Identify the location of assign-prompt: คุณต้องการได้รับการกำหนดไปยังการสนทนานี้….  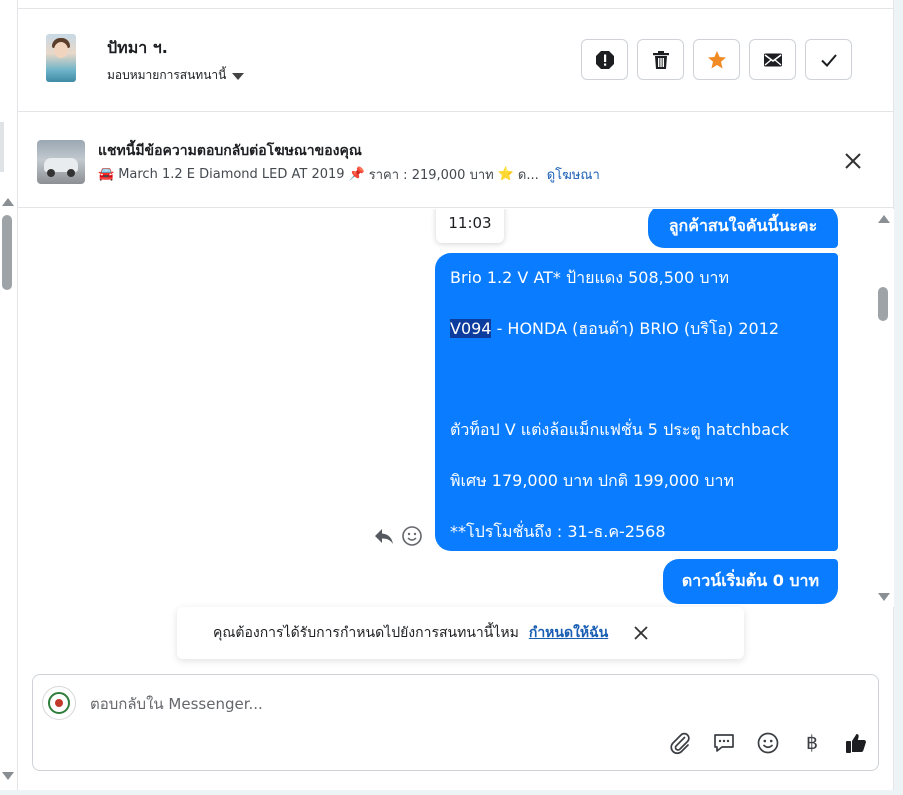
(460, 633).